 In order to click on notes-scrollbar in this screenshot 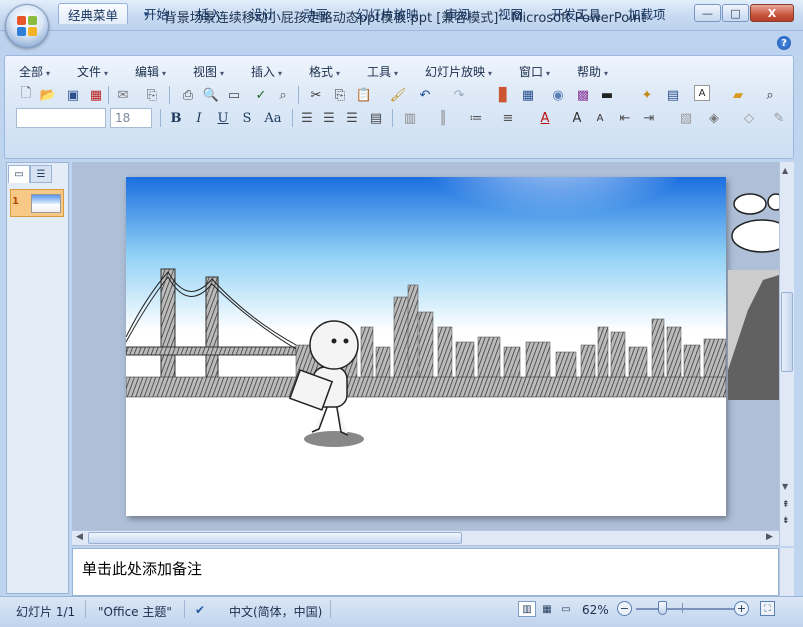, I will do `click(786, 572)`.